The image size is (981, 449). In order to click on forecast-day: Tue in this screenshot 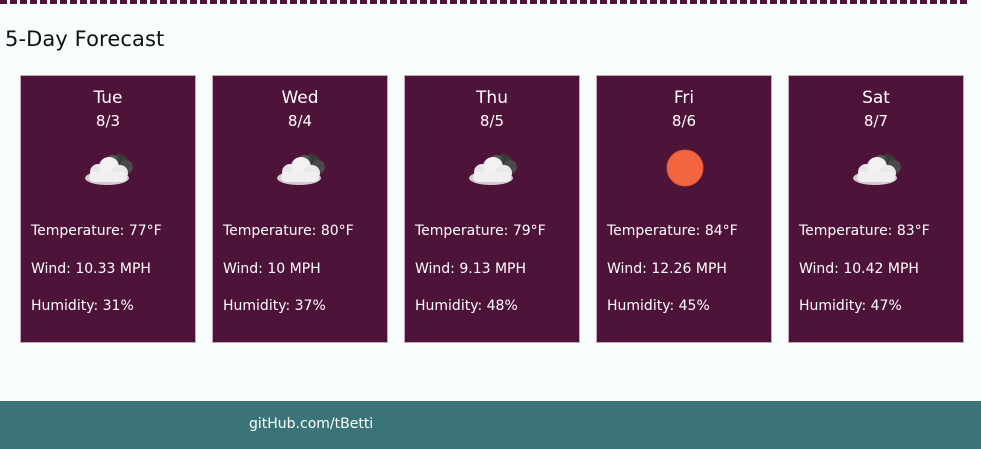, I will do `click(108, 98)`.